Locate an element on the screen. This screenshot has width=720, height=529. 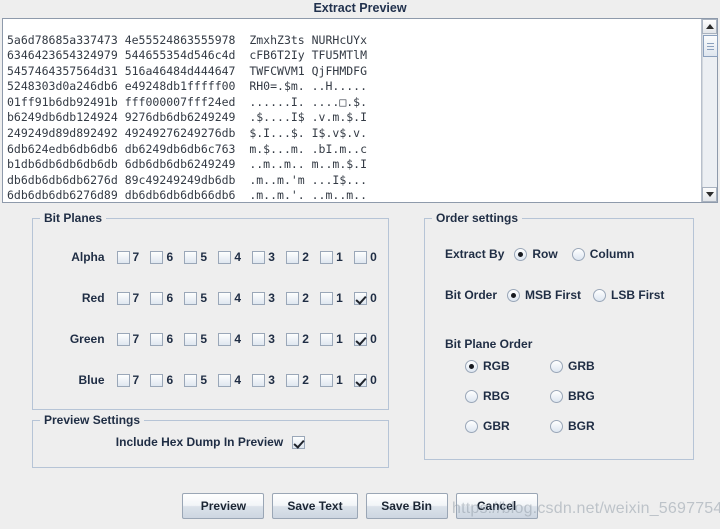
bit-plane-order-option-rbg: RBG is located at coordinates (487, 396).